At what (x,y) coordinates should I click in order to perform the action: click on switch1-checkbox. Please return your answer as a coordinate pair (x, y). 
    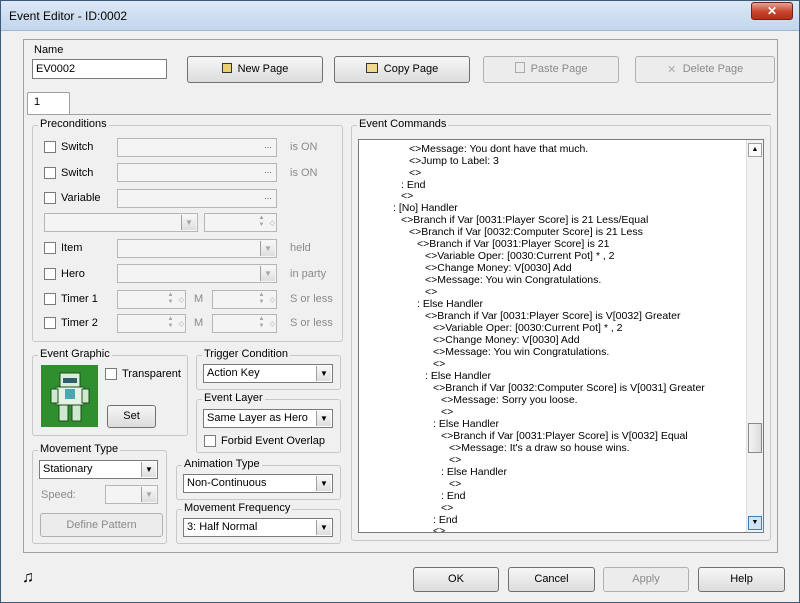
    Looking at the image, I should click on (50, 147).